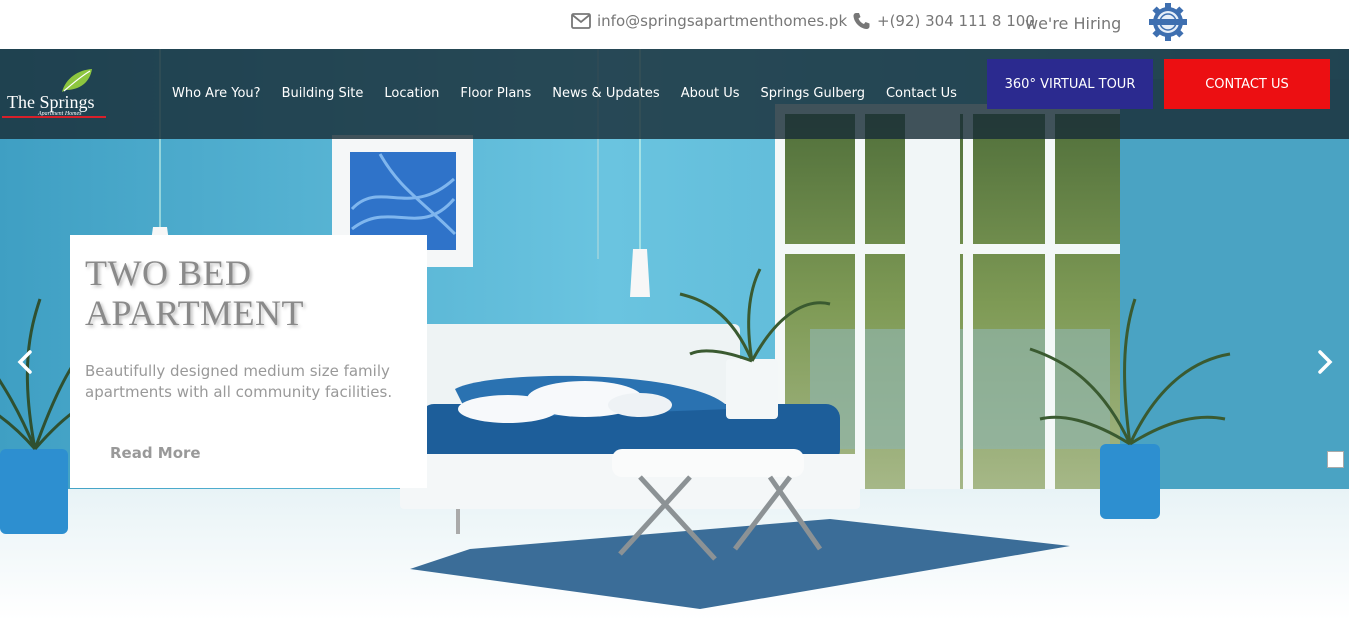 Image resolution: width=1349 pixels, height=620 pixels. Describe the element at coordinates (323, 93) in the screenshot. I see `nav-item-building-site: Building Site` at that location.